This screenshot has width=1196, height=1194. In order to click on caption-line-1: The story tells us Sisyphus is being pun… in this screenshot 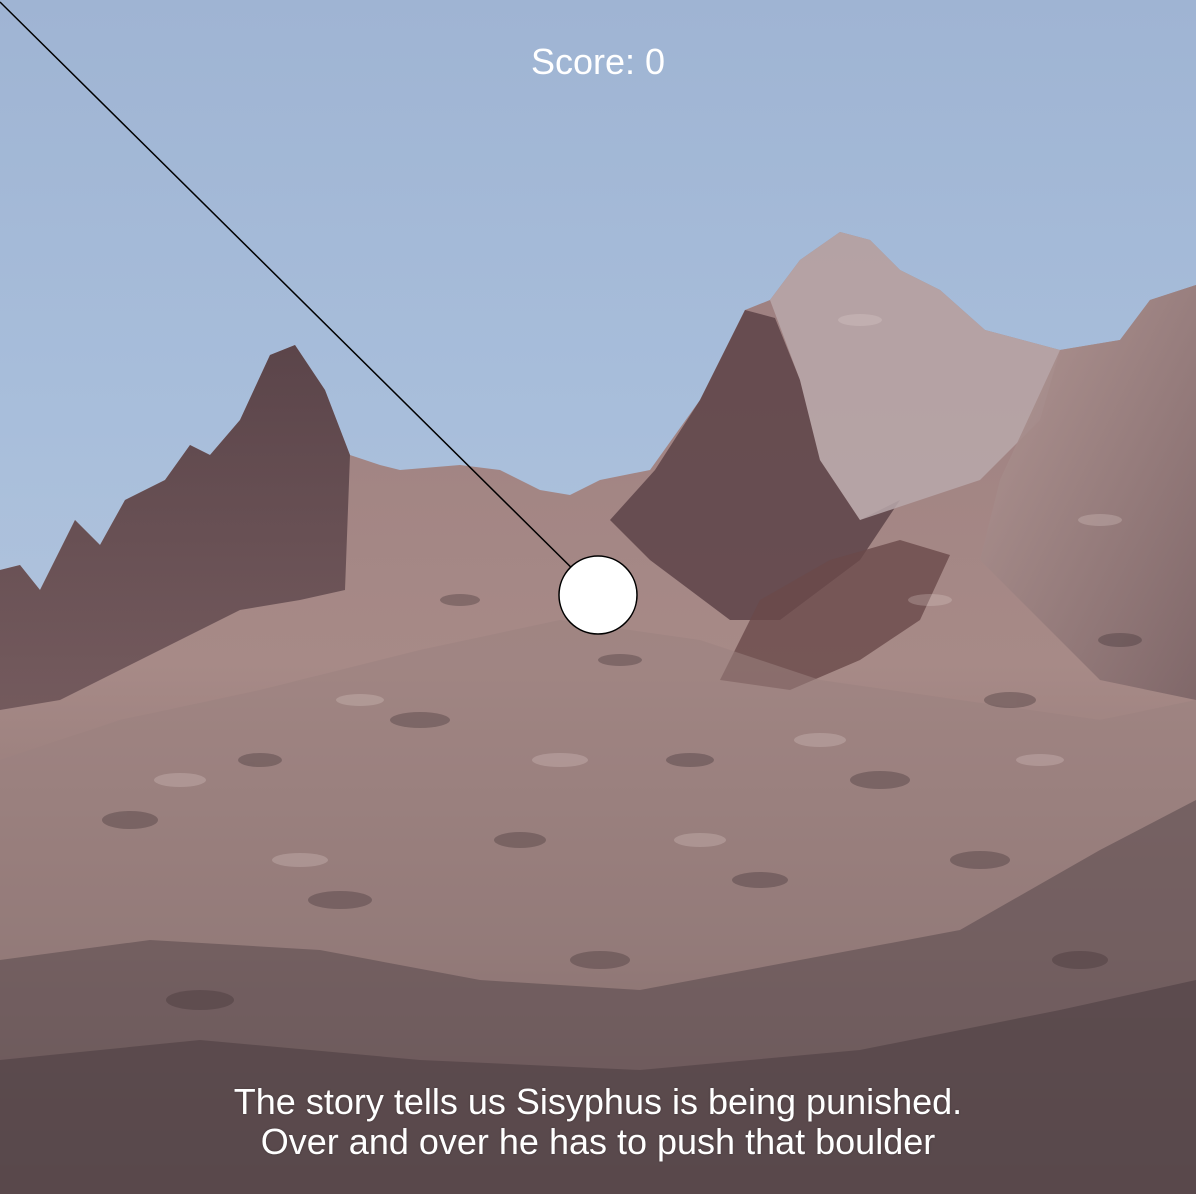, I will do `click(598, 1101)`.